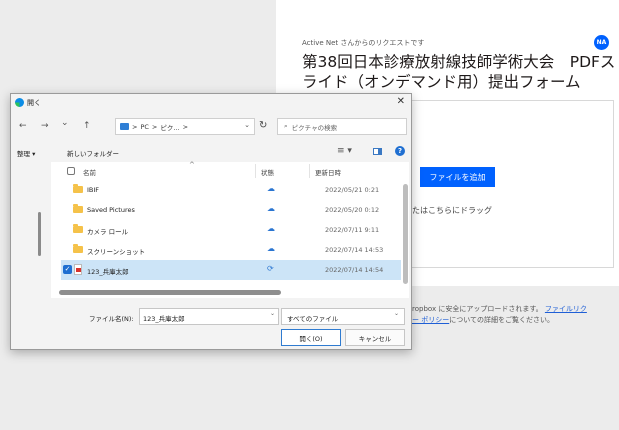 The height and width of the screenshot is (430, 619). I want to click on file-date: 2022/07/11 9:11, so click(352, 230).